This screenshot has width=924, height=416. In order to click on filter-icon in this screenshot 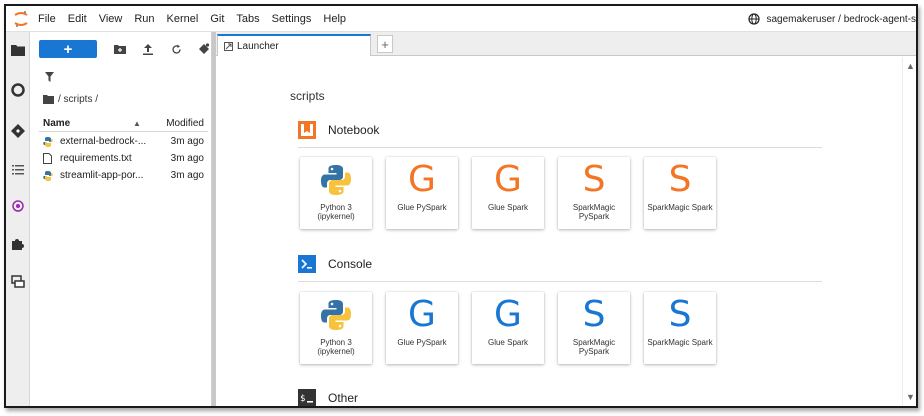, I will do `click(49, 78)`.